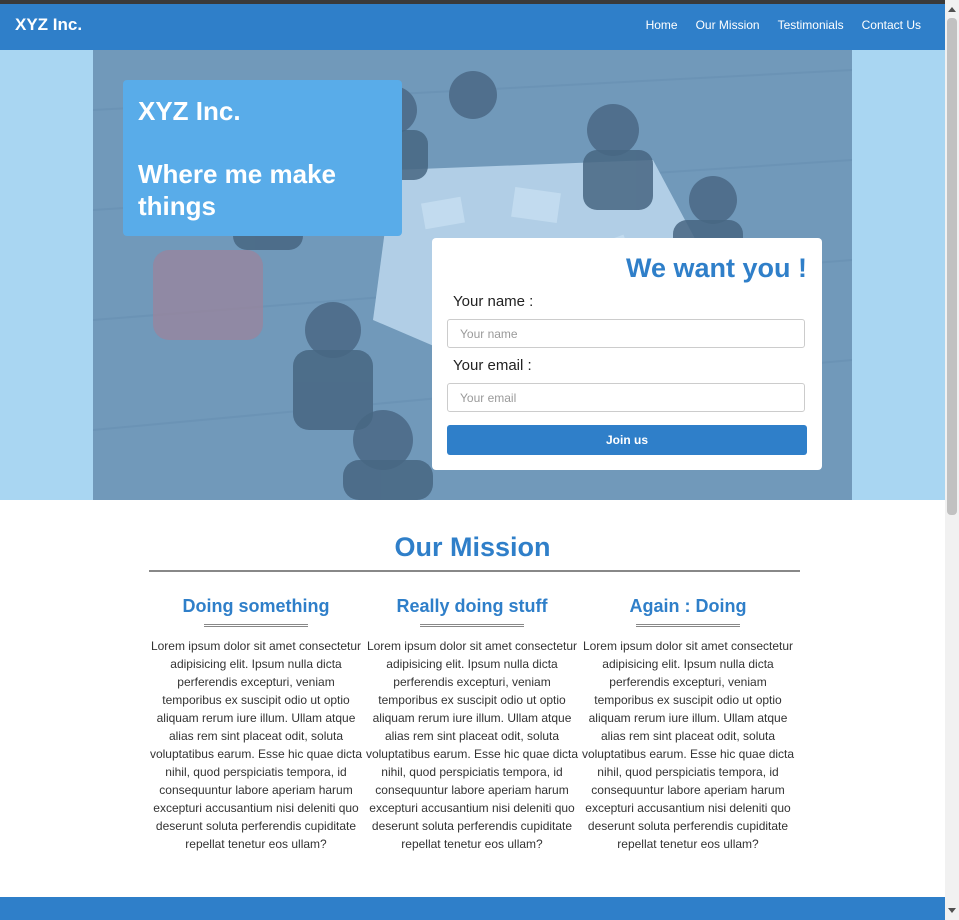 Image resolution: width=959 pixels, height=920 pixels. What do you see at coordinates (492, 365) in the screenshot?
I see `email-label: Your email :` at bounding box center [492, 365].